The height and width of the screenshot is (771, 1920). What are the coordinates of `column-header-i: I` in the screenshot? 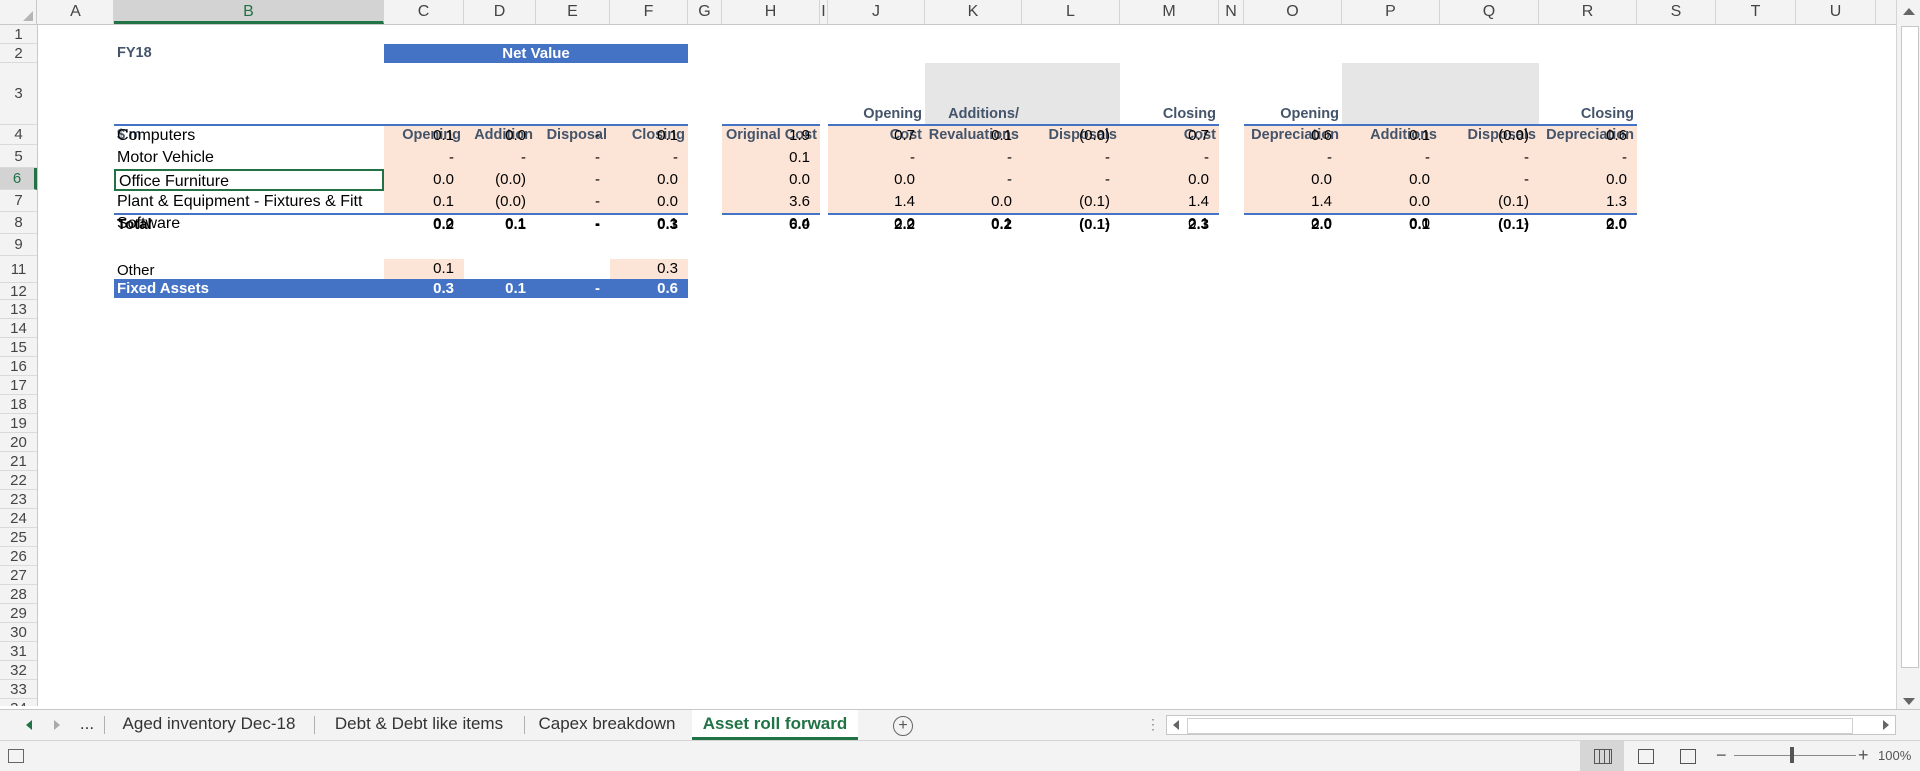 It's located at (824, 12).